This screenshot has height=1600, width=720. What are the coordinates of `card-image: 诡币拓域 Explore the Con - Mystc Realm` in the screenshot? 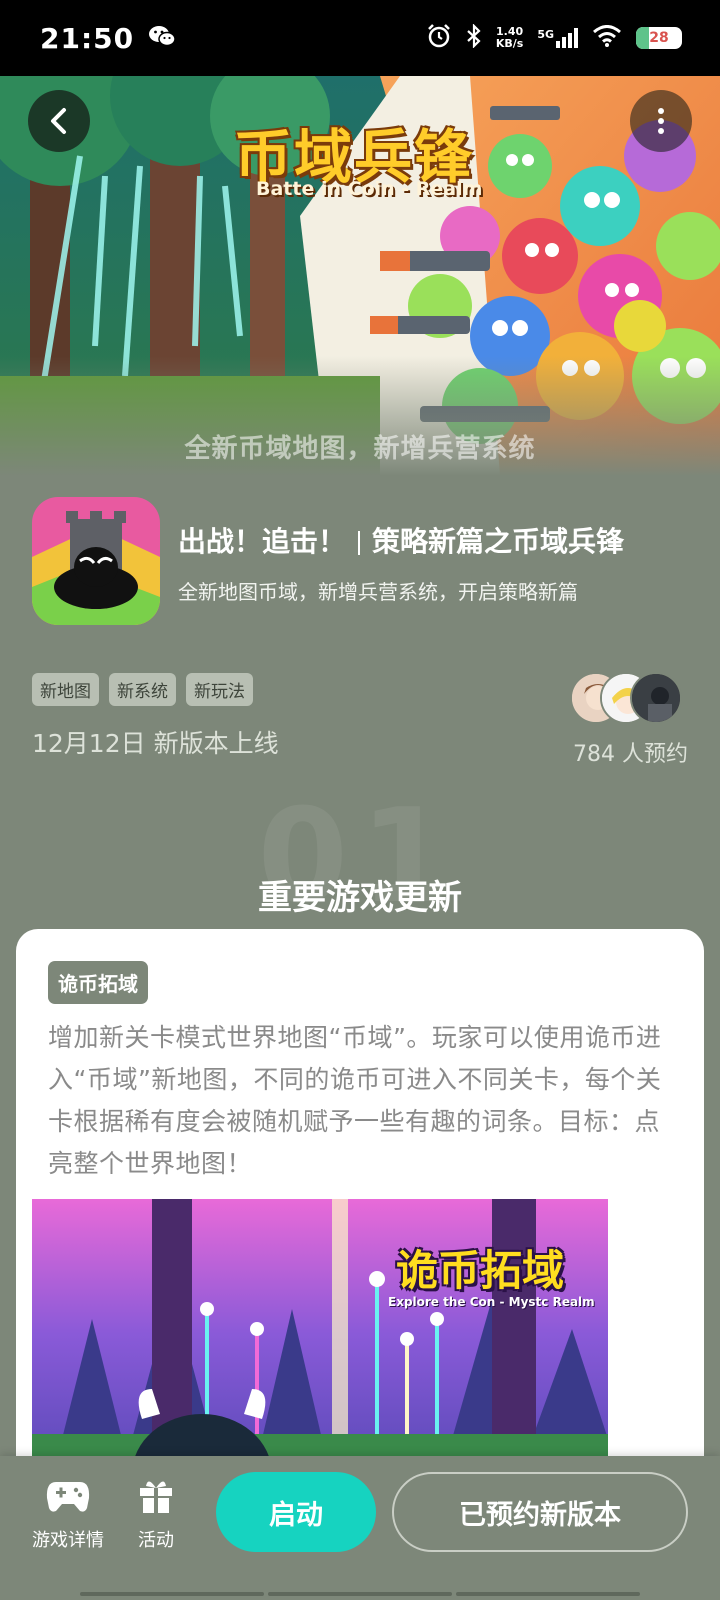 It's located at (320, 1334).